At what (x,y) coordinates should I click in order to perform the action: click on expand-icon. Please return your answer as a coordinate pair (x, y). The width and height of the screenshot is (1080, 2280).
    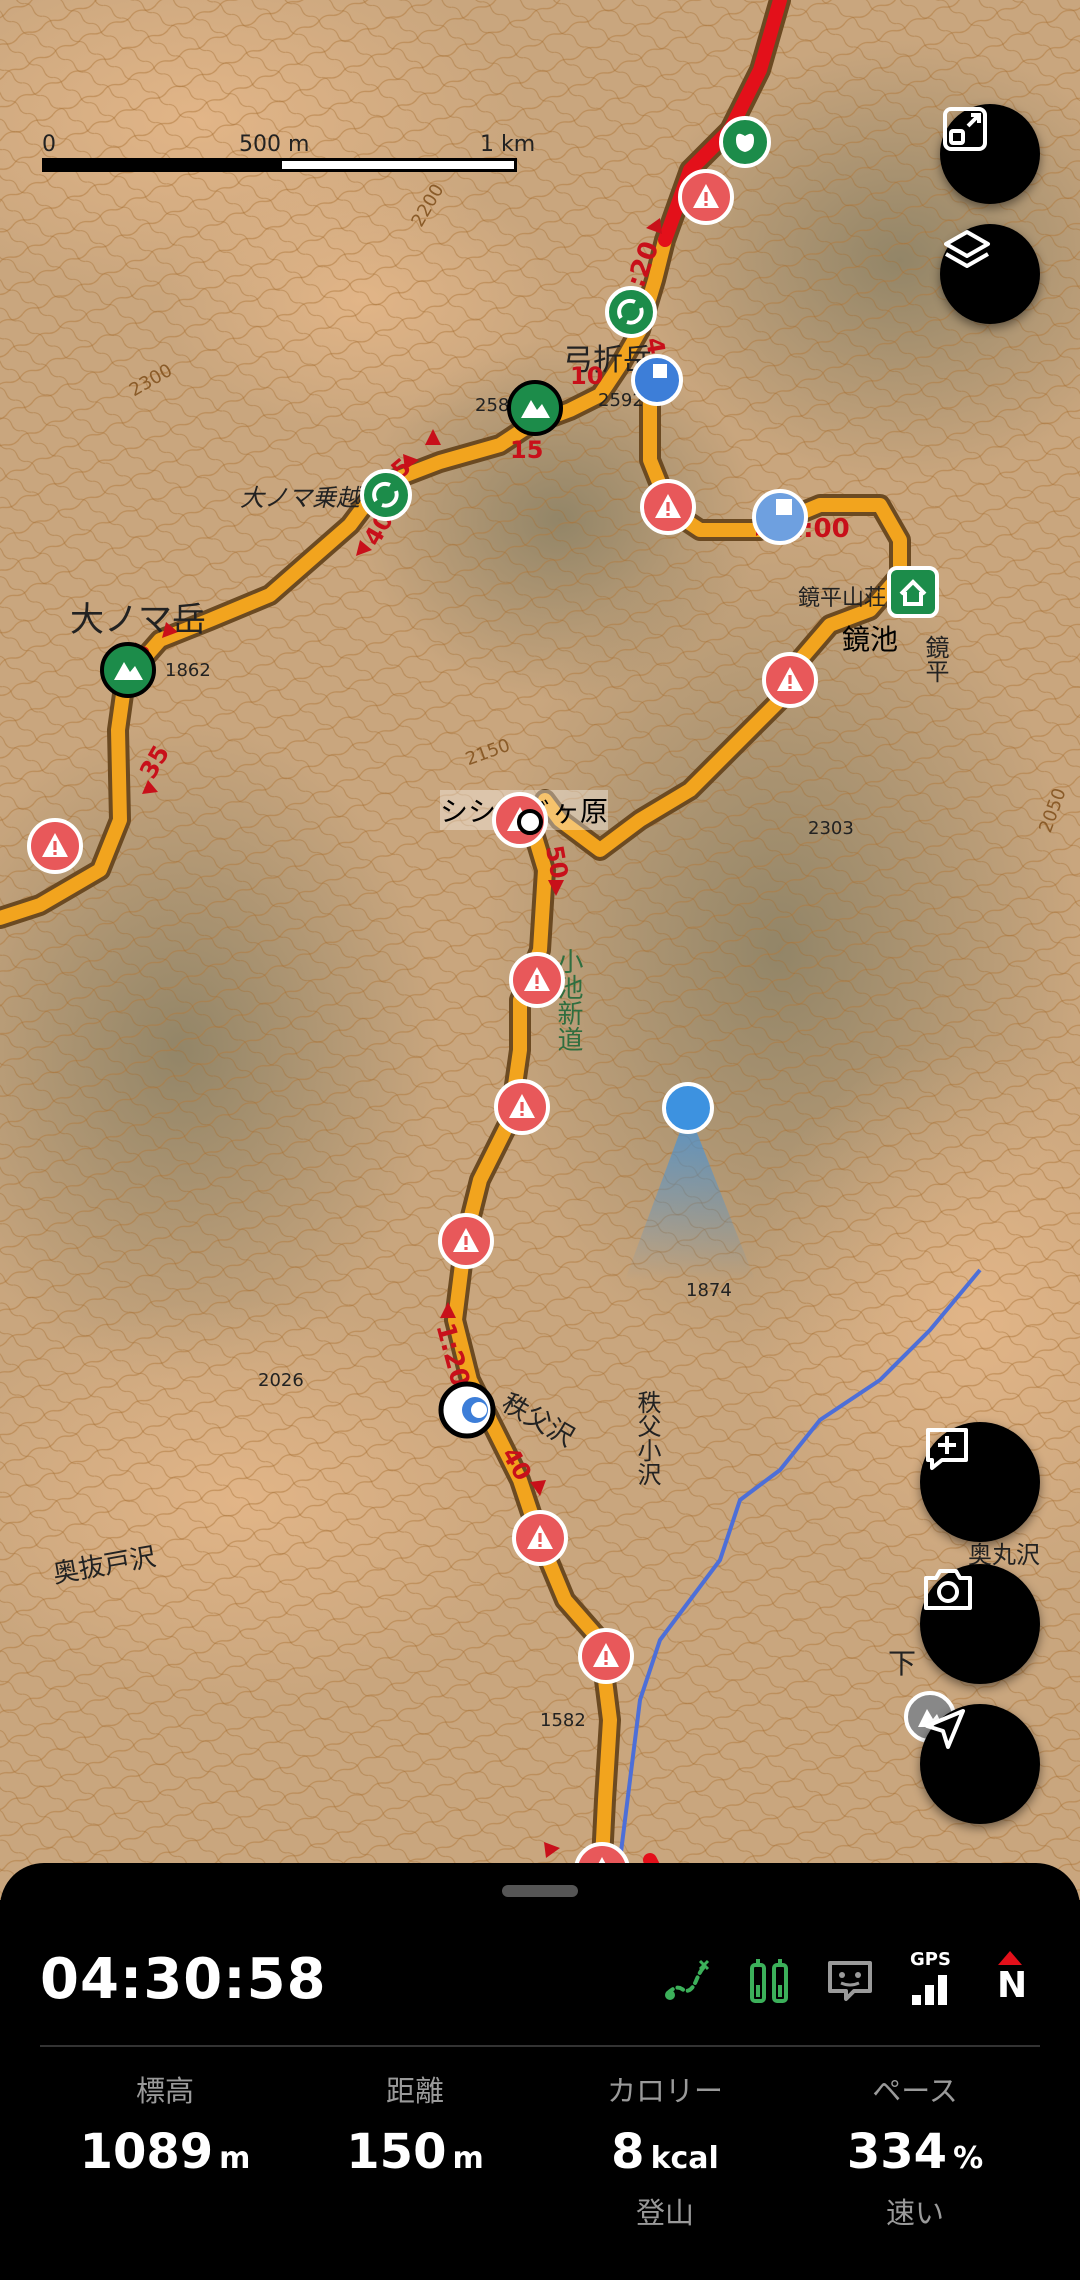
    Looking at the image, I should click on (965, 129).